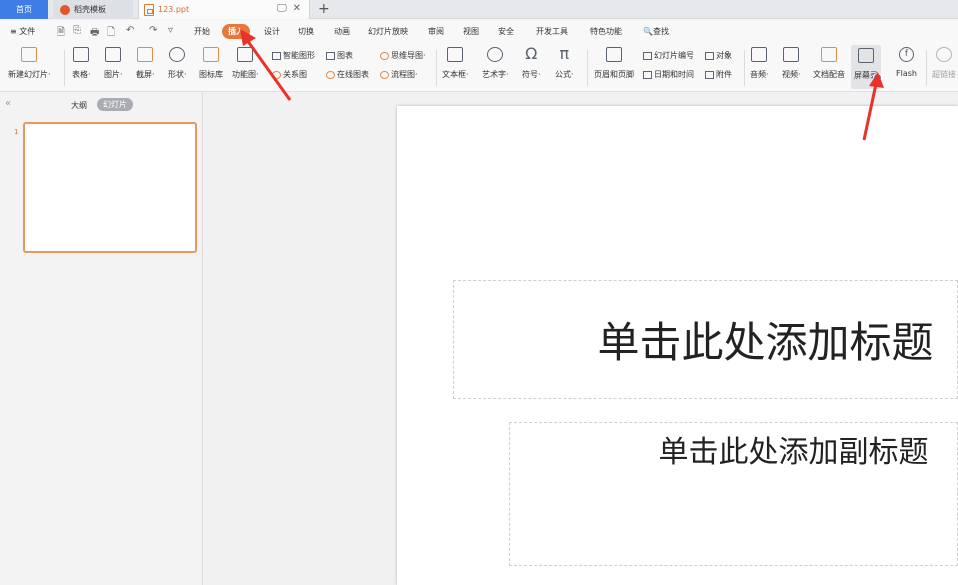  Describe the element at coordinates (455, 63) in the screenshot. I see `textbox-button: 文本框·` at that location.